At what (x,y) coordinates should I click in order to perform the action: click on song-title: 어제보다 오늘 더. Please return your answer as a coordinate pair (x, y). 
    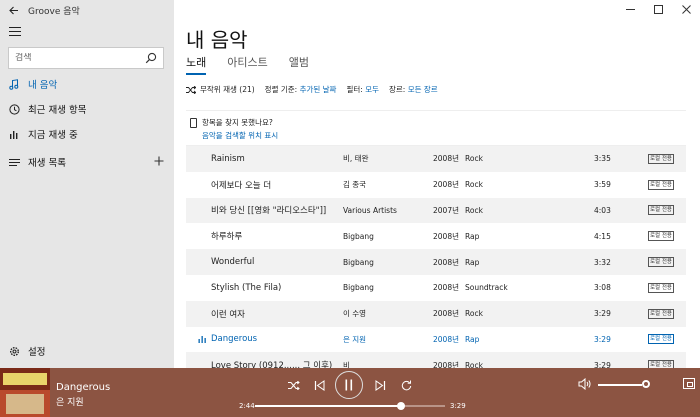
    Looking at the image, I should click on (241, 185).